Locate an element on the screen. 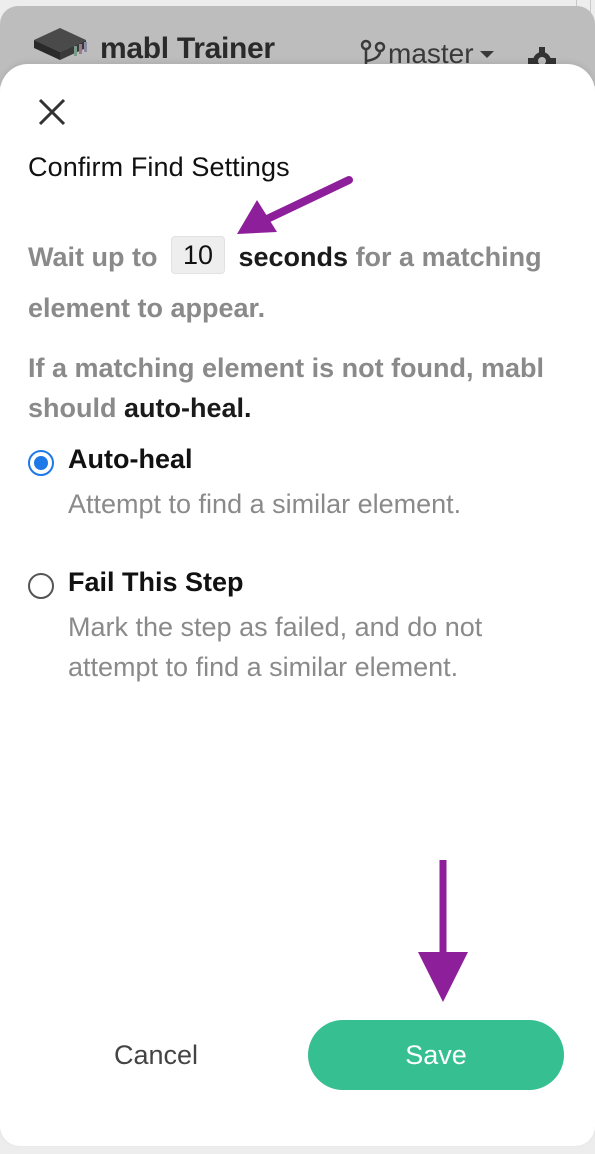  cancel-button: Cancel is located at coordinates (156, 1055).